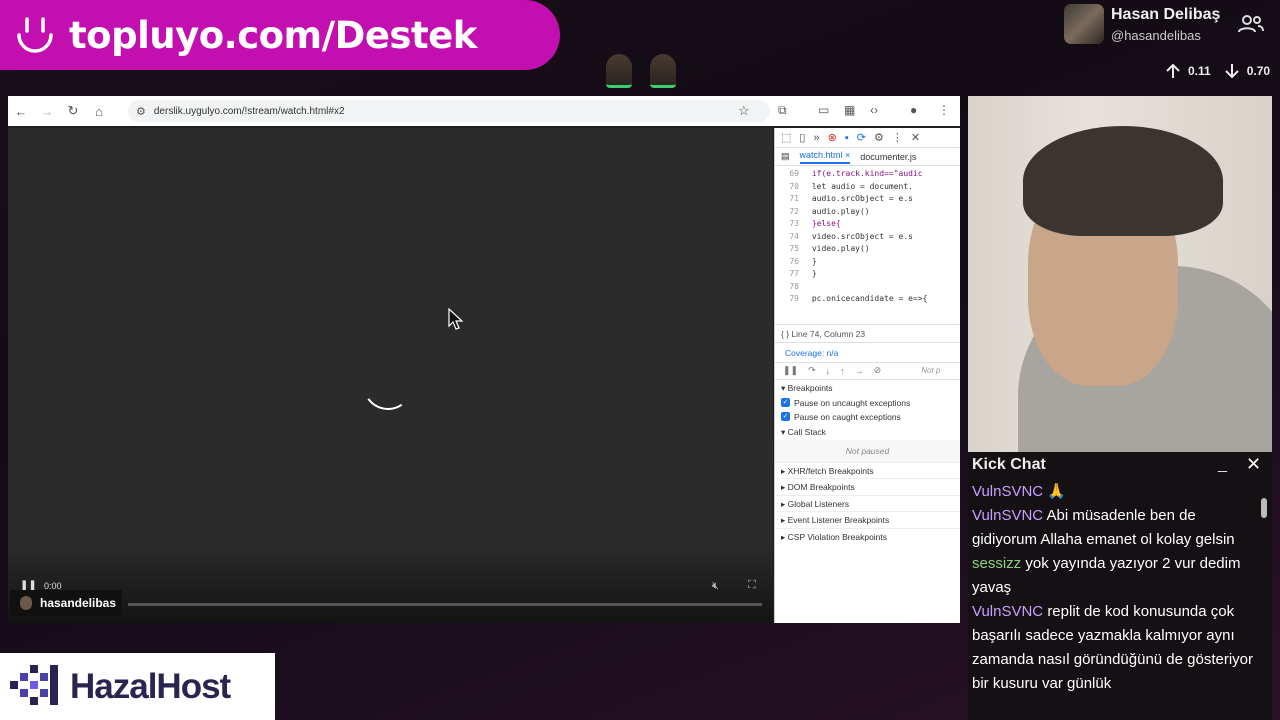  I want to click on sync-icon: ⟳, so click(861, 137).